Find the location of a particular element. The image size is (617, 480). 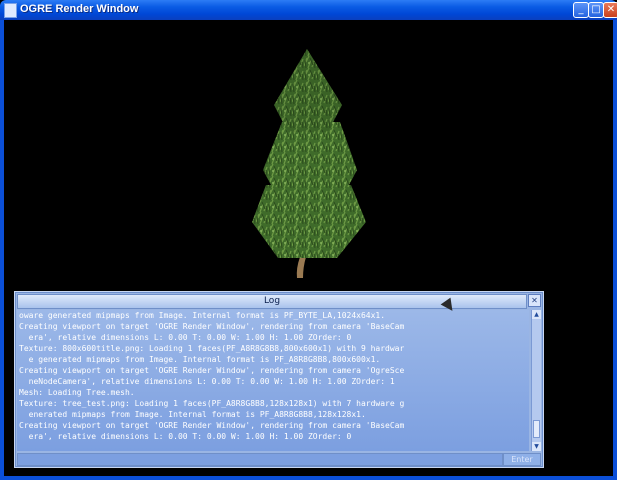

window-frame-bottom is located at coordinates (308, 478).